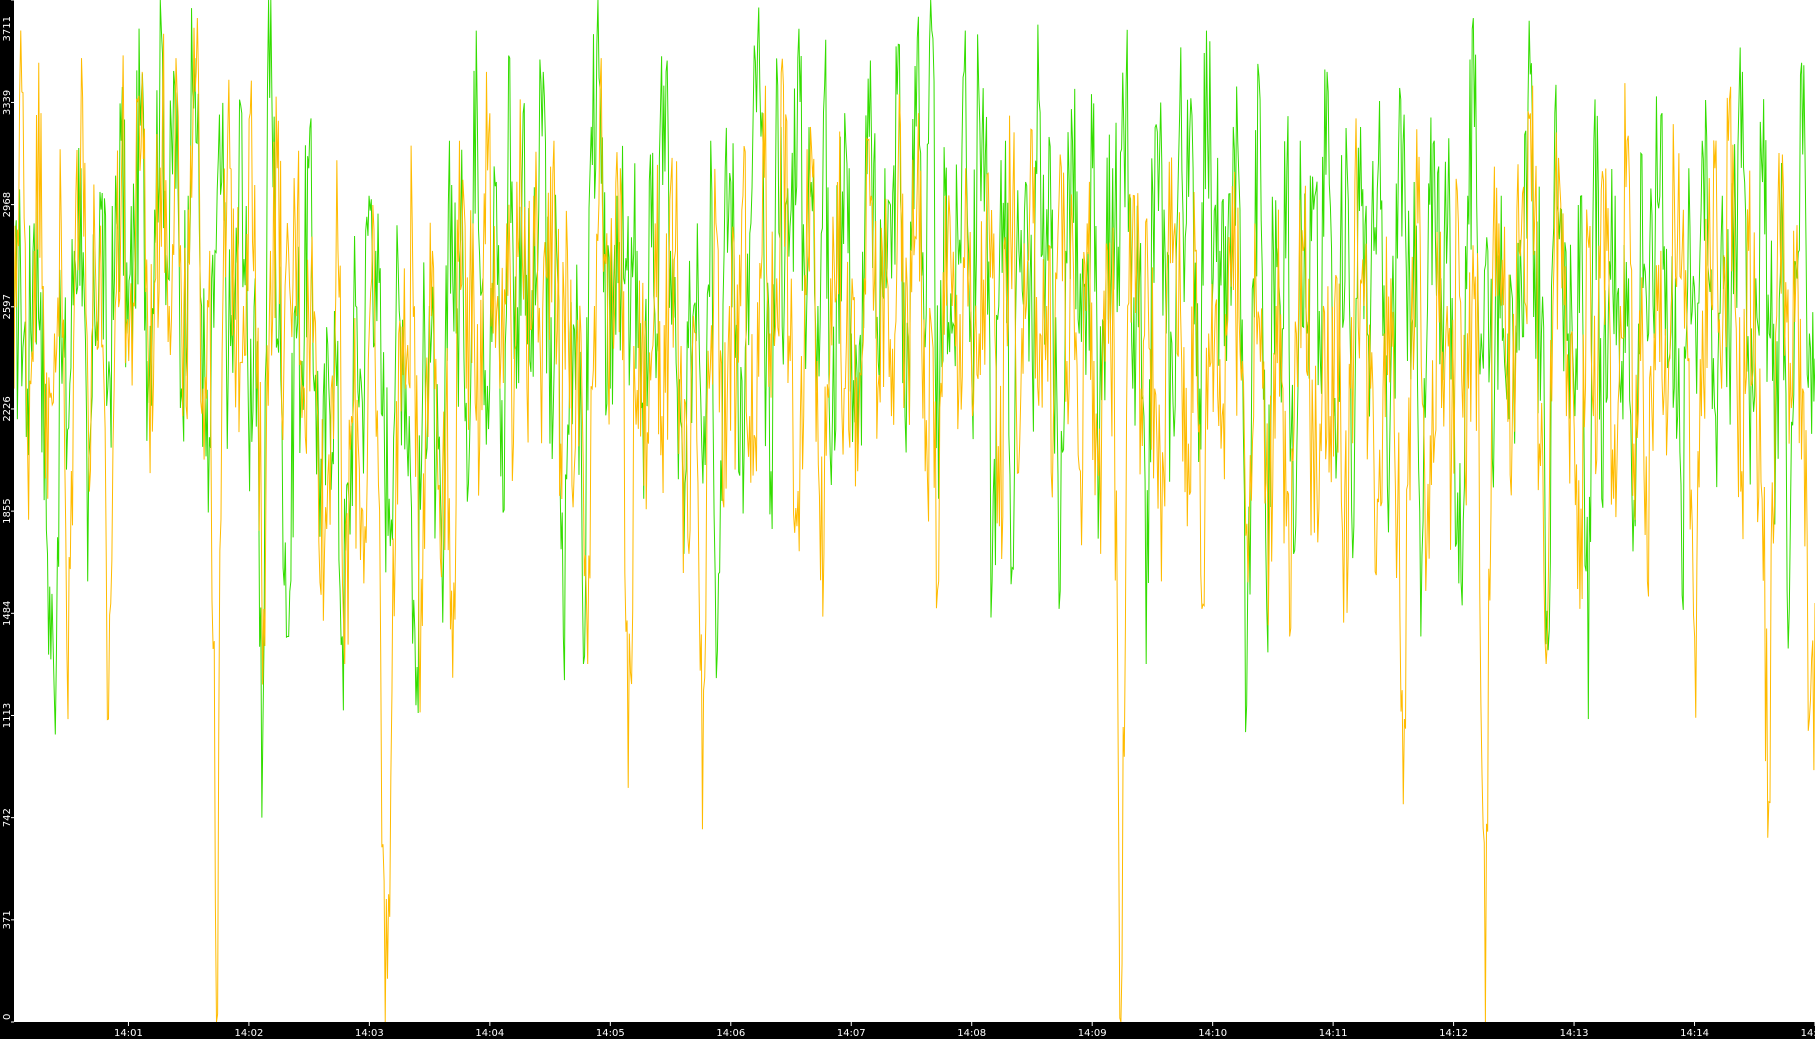 Image resolution: width=1815 pixels, height=1043 pixels. I want to click on x-tick-label: 14:02, so click(248, 1033).